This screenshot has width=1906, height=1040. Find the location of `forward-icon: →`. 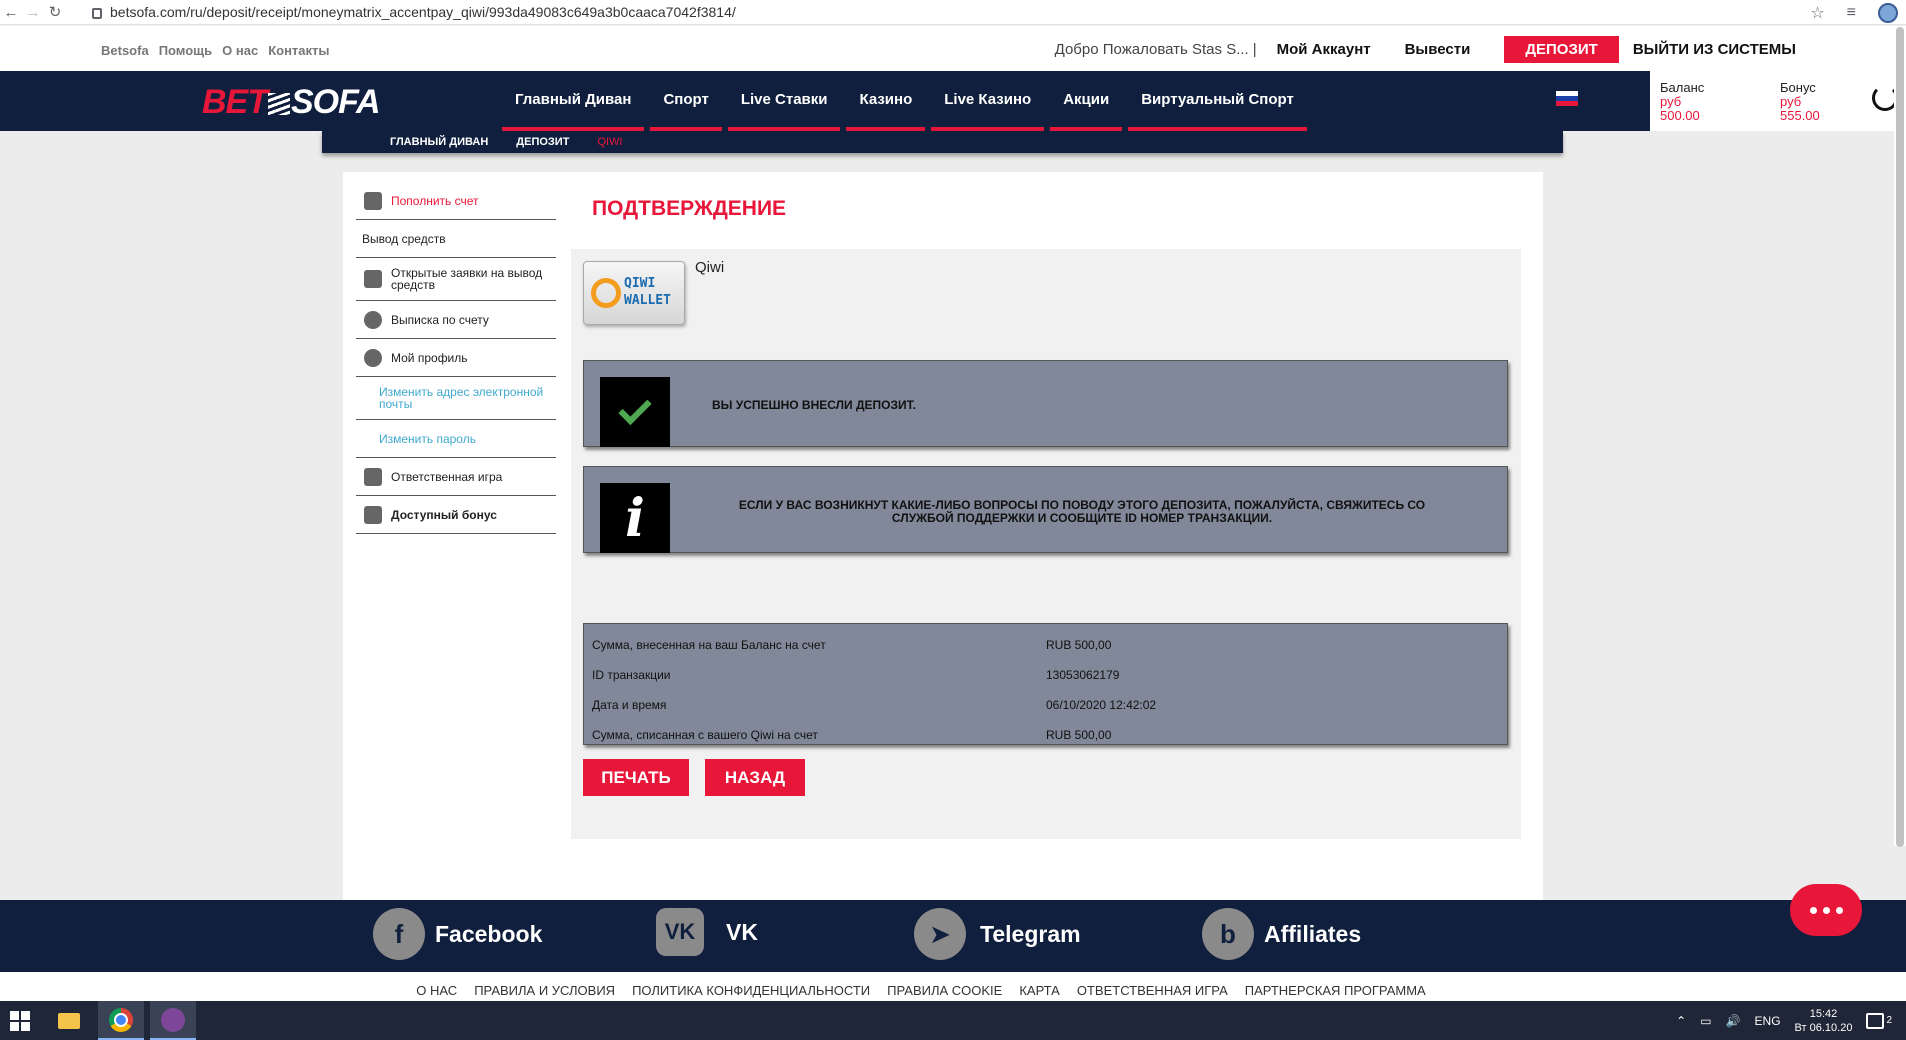

forward-icon: → is located at coordinates (33, 12).